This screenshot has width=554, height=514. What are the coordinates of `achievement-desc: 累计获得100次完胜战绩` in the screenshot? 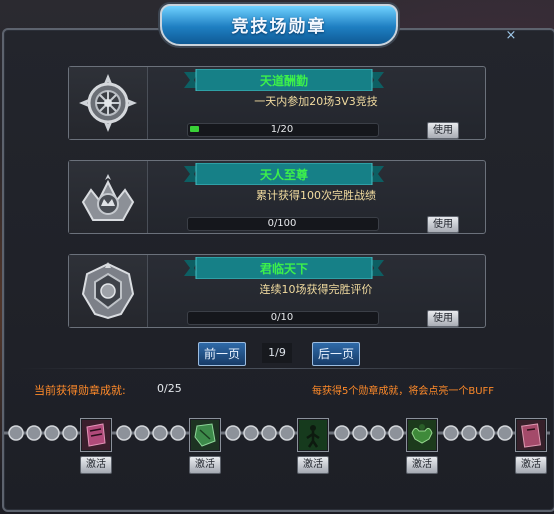 It's located at (316, 195).